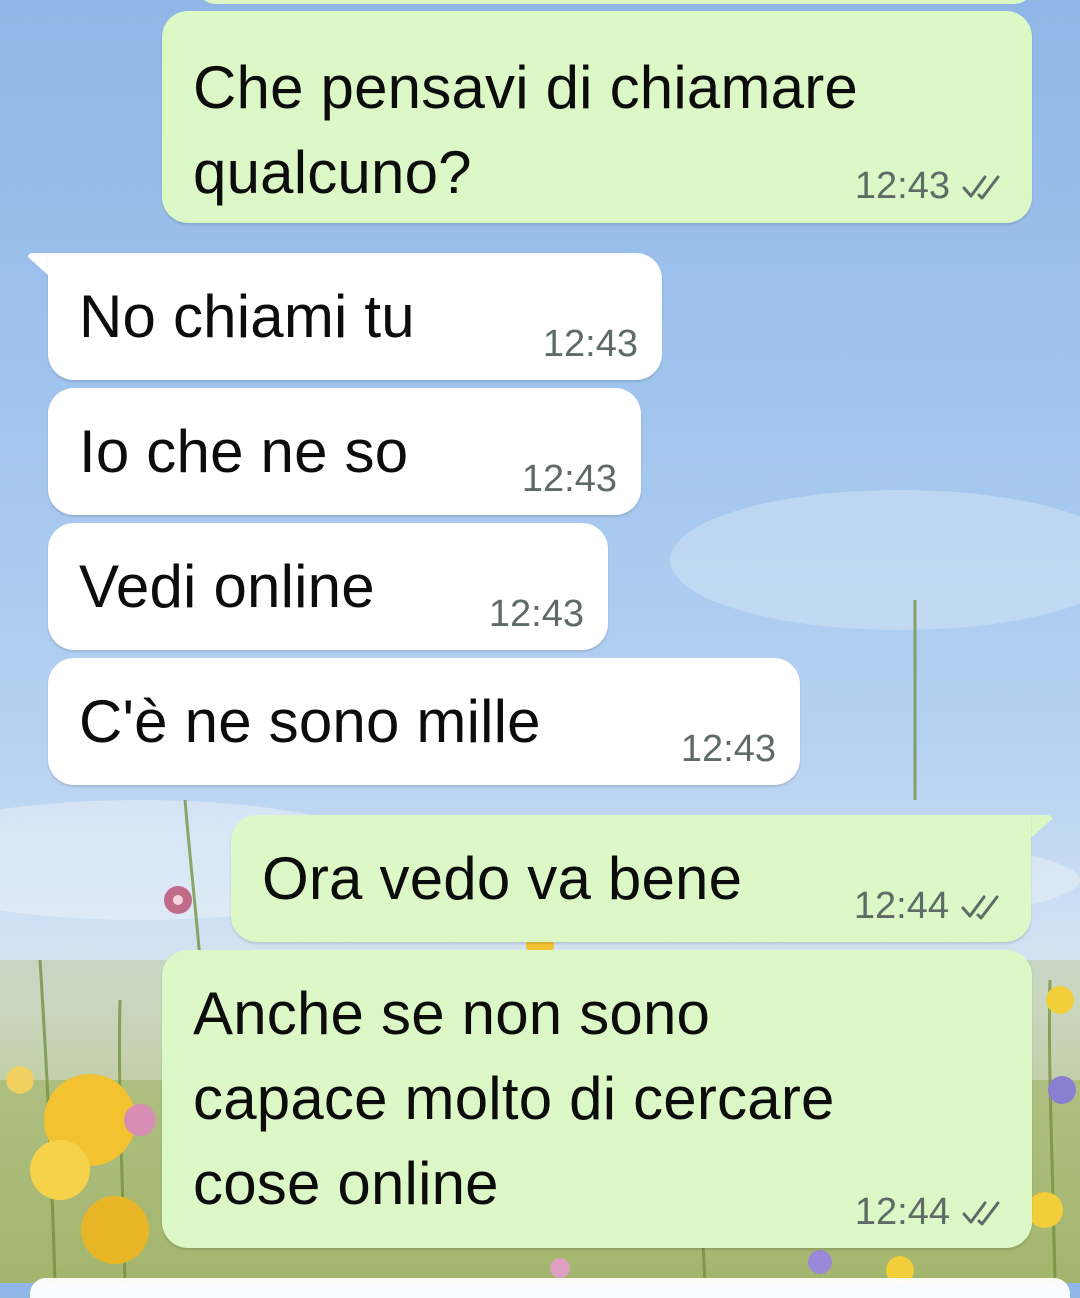  I want to click on message-text: Ora vedo va bene, so click(502, 878).